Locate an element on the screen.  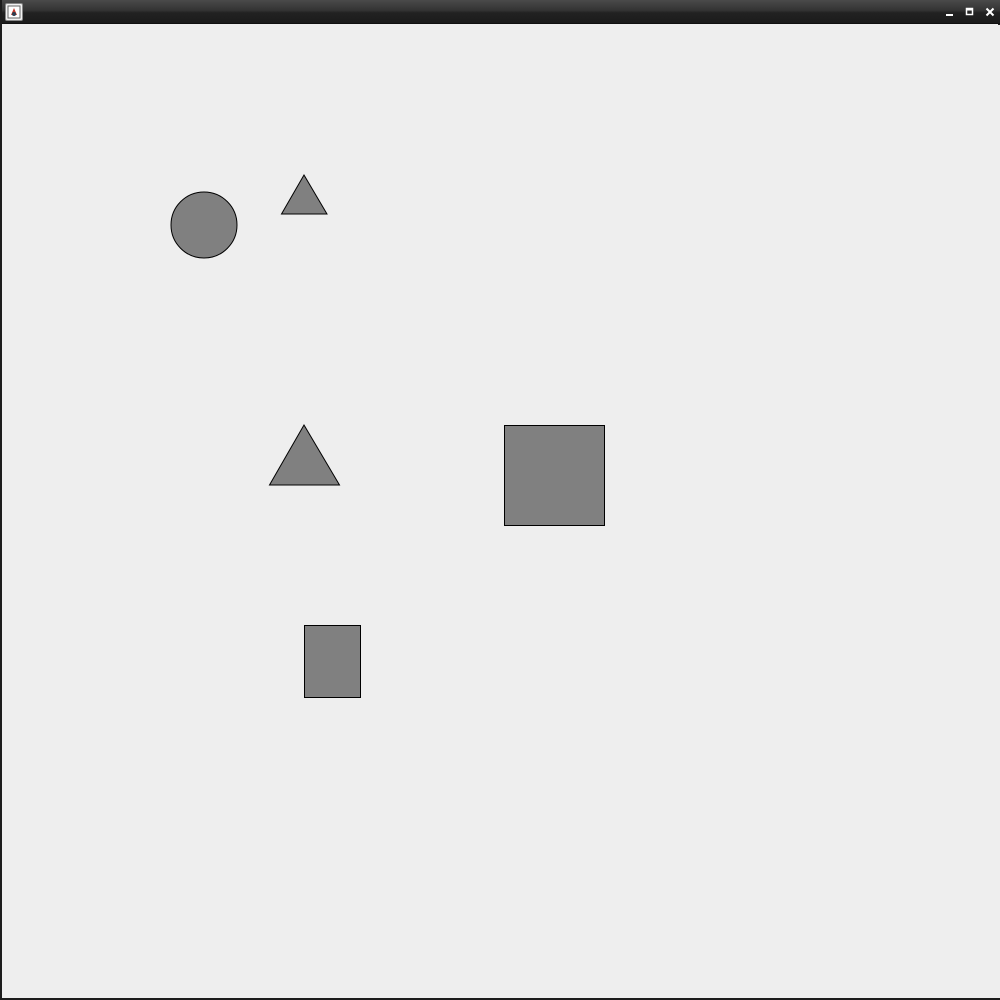
maximize-button is located at coordinates (970, 12).